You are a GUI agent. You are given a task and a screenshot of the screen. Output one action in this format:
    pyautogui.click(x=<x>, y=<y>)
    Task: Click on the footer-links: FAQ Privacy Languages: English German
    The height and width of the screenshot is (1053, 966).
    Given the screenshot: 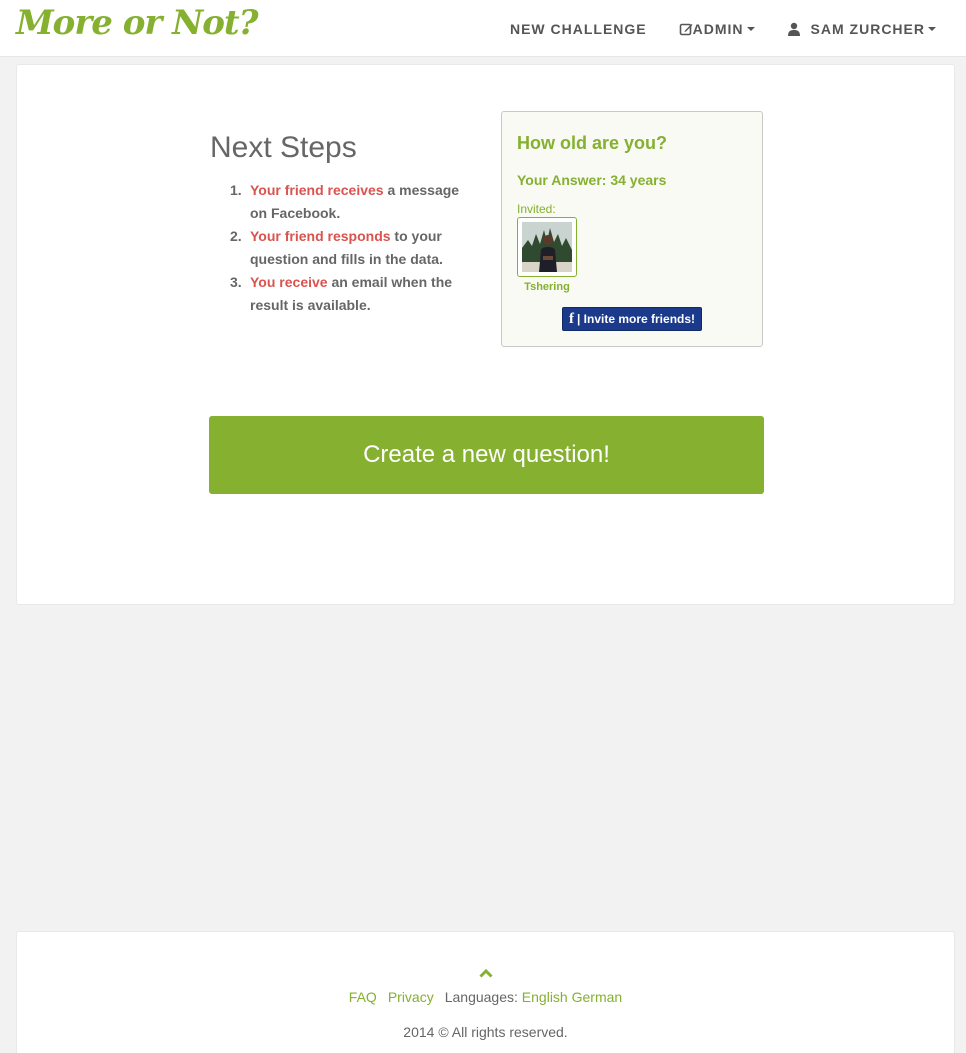 What is the action you would take?
    pyautogui.click(x=485, y=997)
    